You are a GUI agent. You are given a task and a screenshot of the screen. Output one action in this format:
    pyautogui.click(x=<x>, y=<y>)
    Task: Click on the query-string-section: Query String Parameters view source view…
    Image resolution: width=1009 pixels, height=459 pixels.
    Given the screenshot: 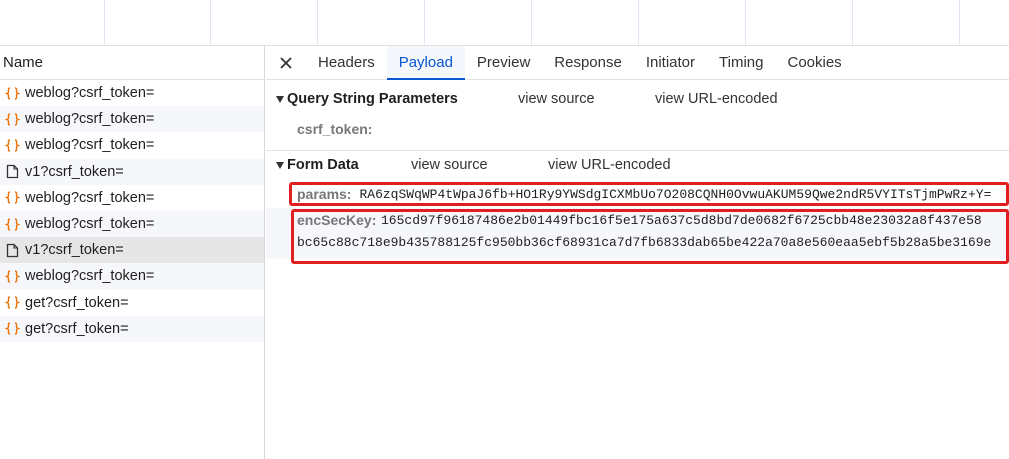 What is the action you would take?
    pyautogui.click(x=637, y=99)
    